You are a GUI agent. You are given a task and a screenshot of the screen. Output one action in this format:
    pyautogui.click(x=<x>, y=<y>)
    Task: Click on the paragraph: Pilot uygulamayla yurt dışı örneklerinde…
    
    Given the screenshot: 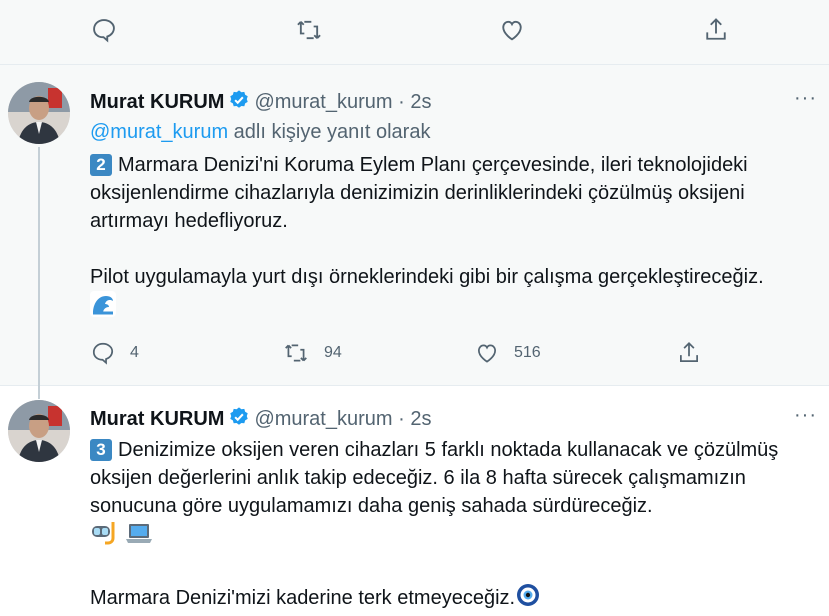 What is the action you would take?
    pyautogui.click(x=427, y=277)
    